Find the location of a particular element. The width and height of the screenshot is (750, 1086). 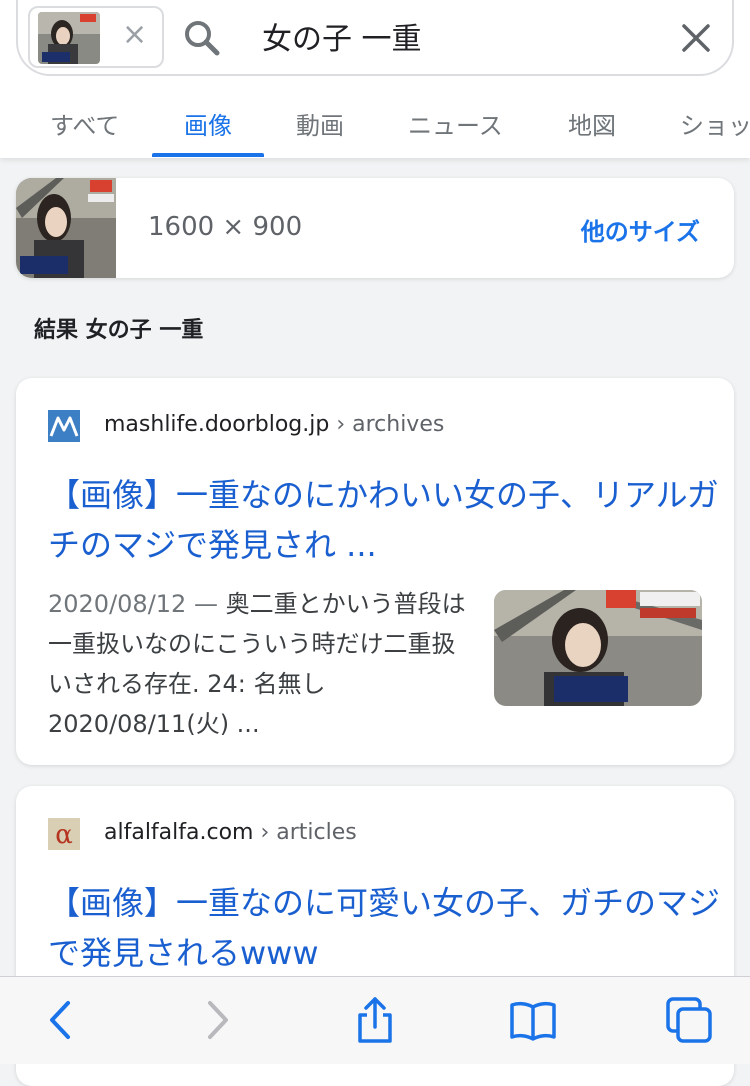

result-path: › archives is located at coordinates (387, 424).